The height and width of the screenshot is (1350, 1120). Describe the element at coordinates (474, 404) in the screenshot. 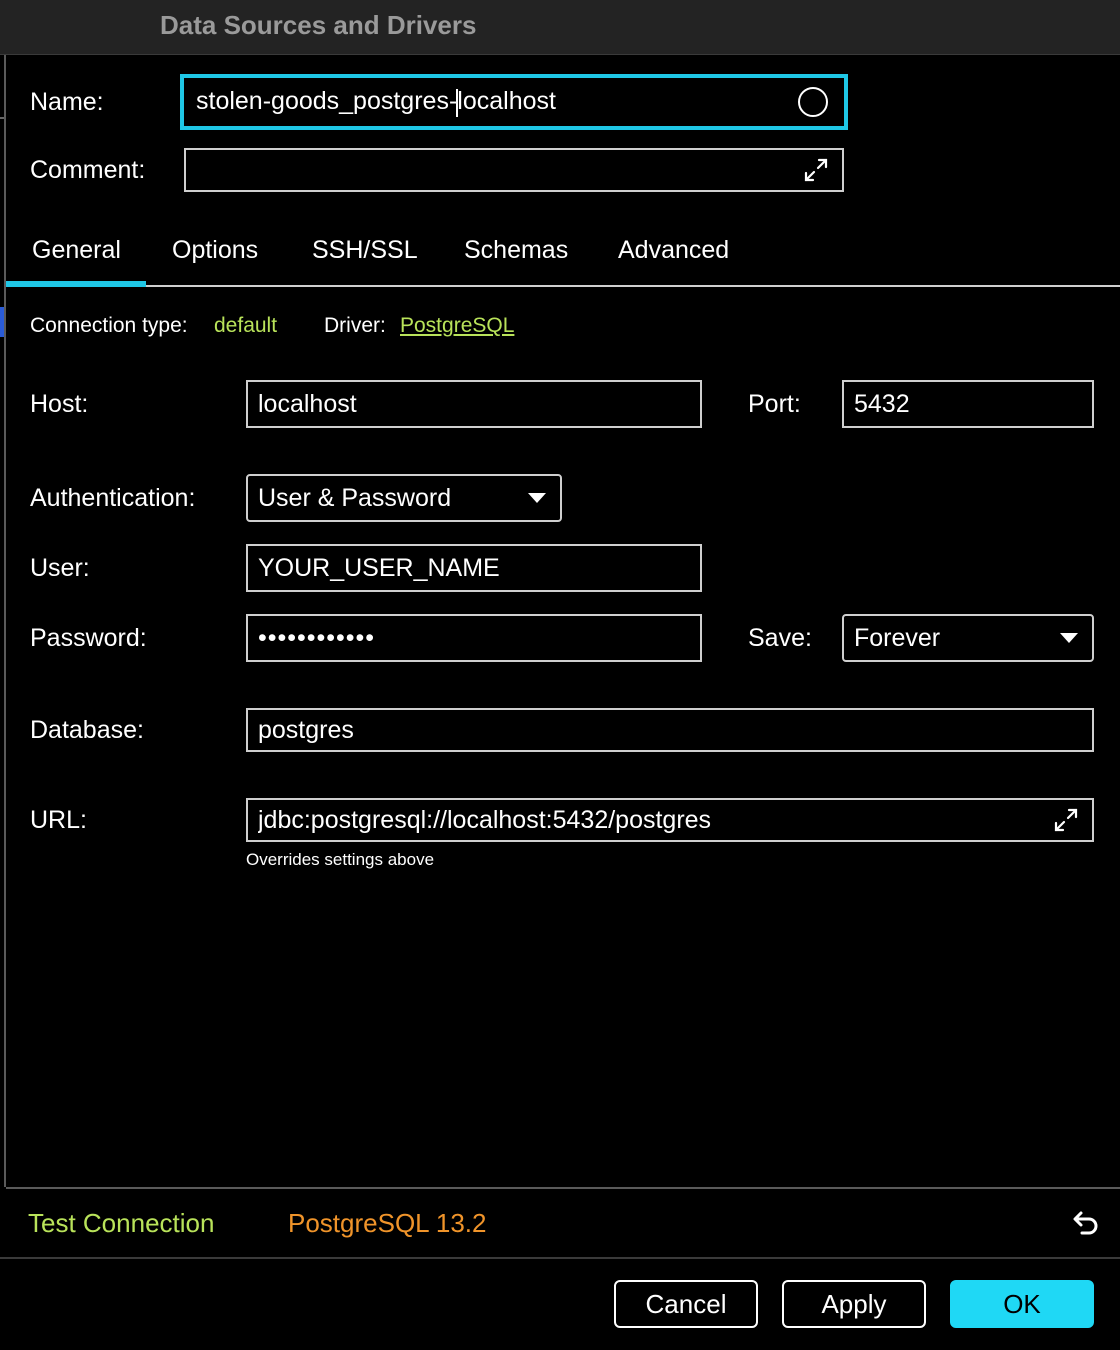

I see `host-input: localhost` at that location.